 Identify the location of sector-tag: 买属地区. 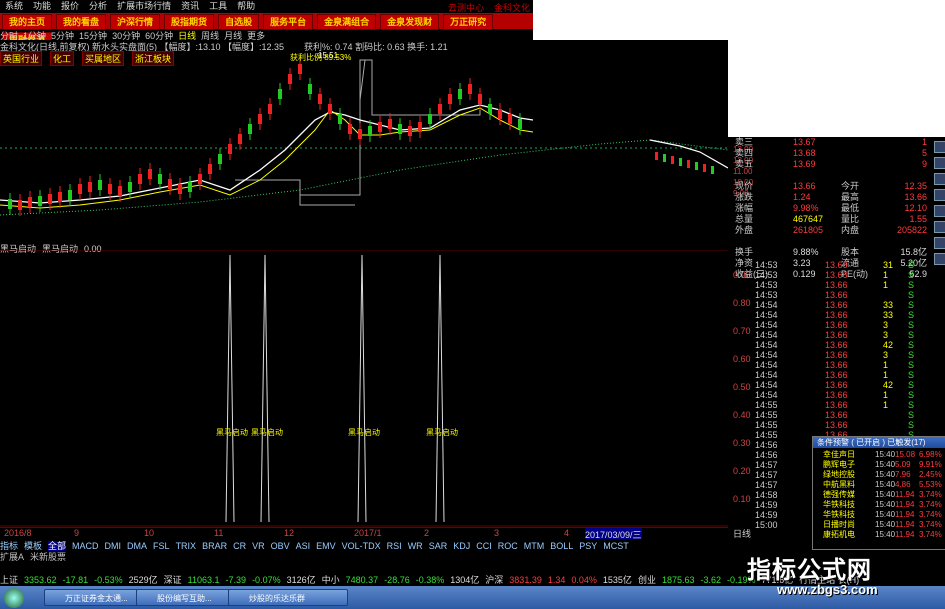
(103, 58).